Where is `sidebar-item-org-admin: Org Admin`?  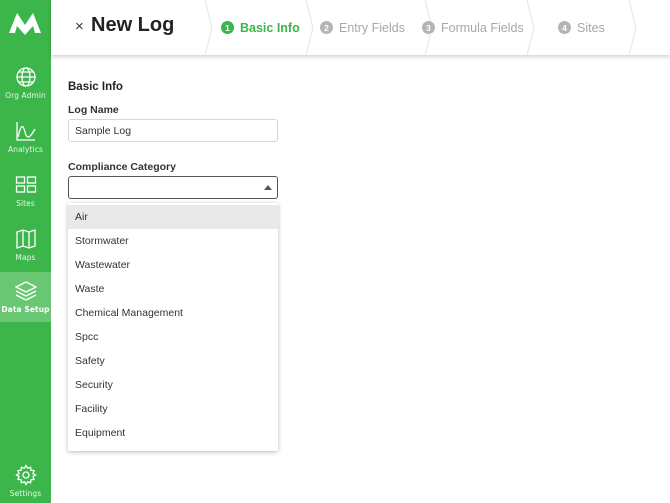 sidebar-item-org-admin: Org Admin is located at coordinates (25, 83).